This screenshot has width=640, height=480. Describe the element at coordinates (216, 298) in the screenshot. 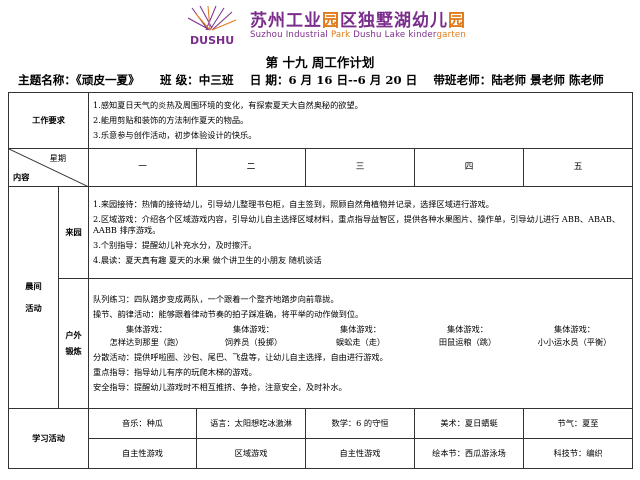

I see `queue-practice: 队列练习：四队踏步变成两队，一个跟着一个整齐地踏步向前靠拢。` at that location.